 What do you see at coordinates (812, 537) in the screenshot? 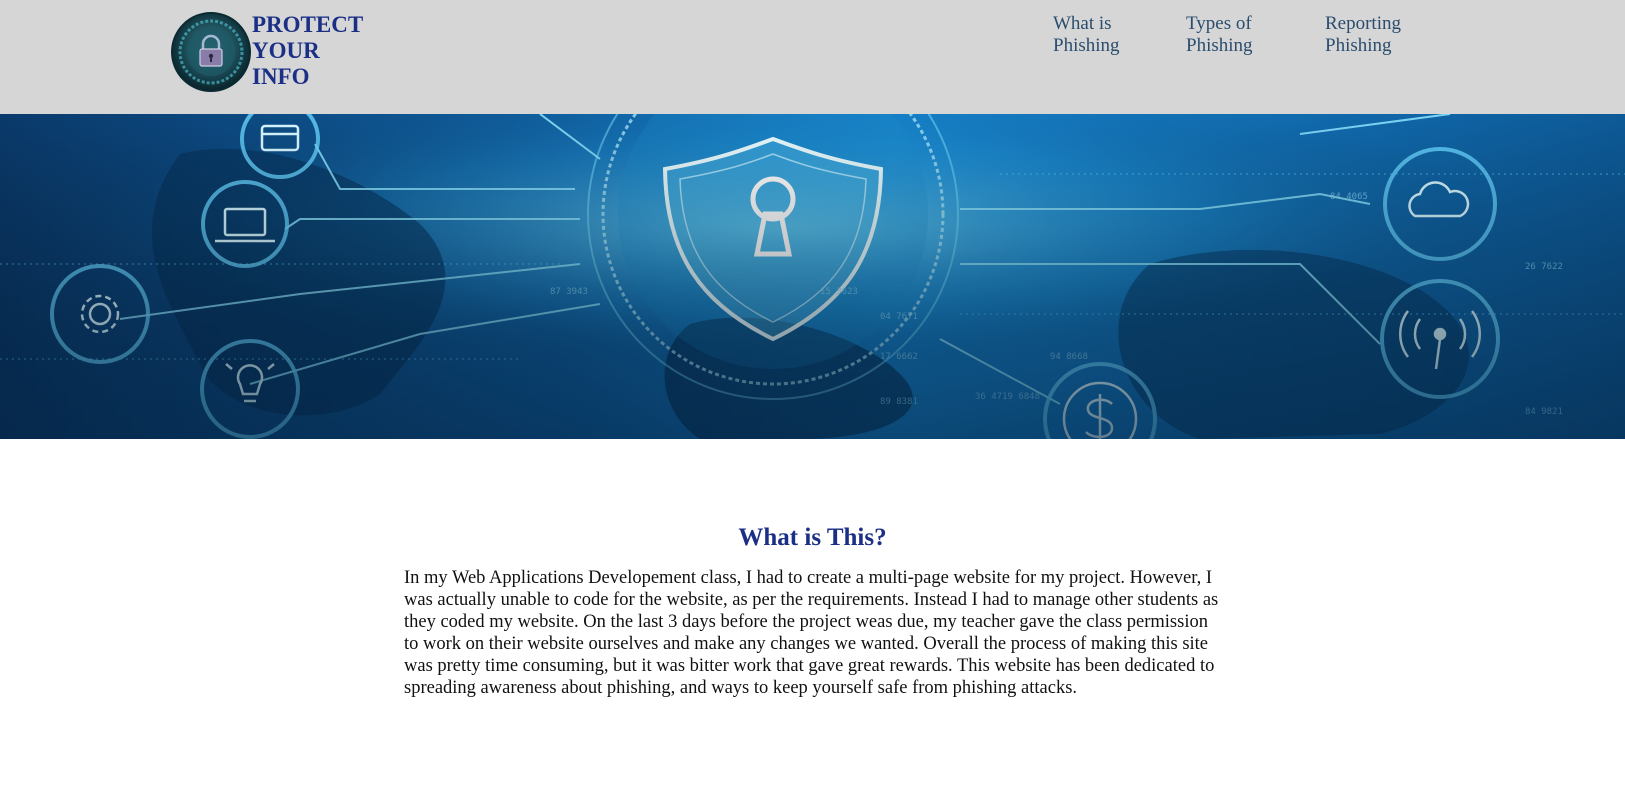
I see `page-title: What is This?` at bounding box center [812, 537].